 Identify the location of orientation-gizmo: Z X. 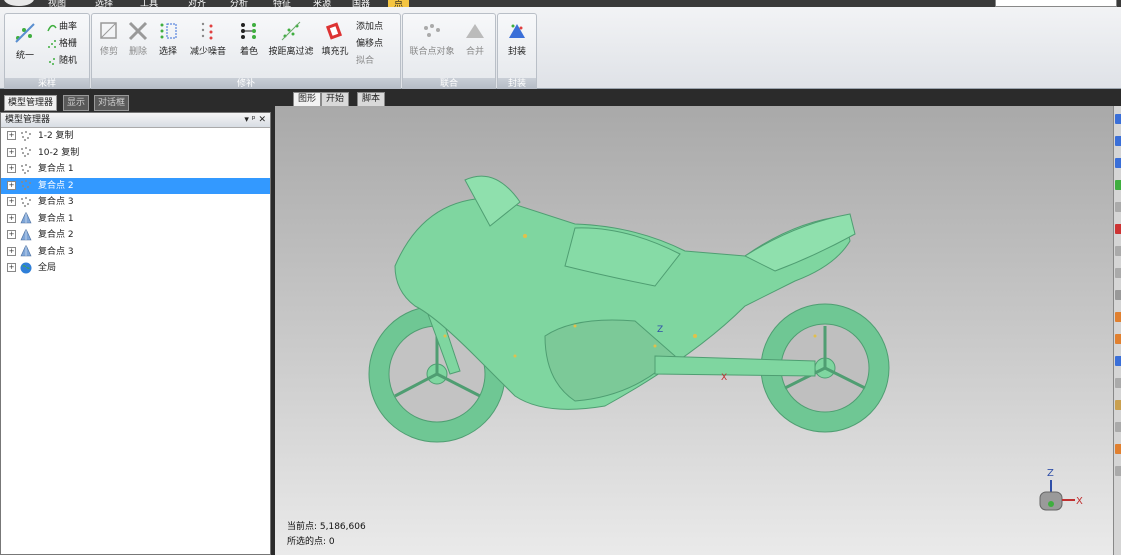
(1061, 489).